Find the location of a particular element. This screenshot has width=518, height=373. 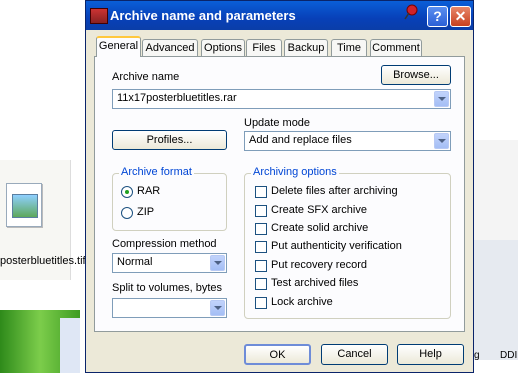

update-mode-label: Update mode is located at coordinates (277, 123).